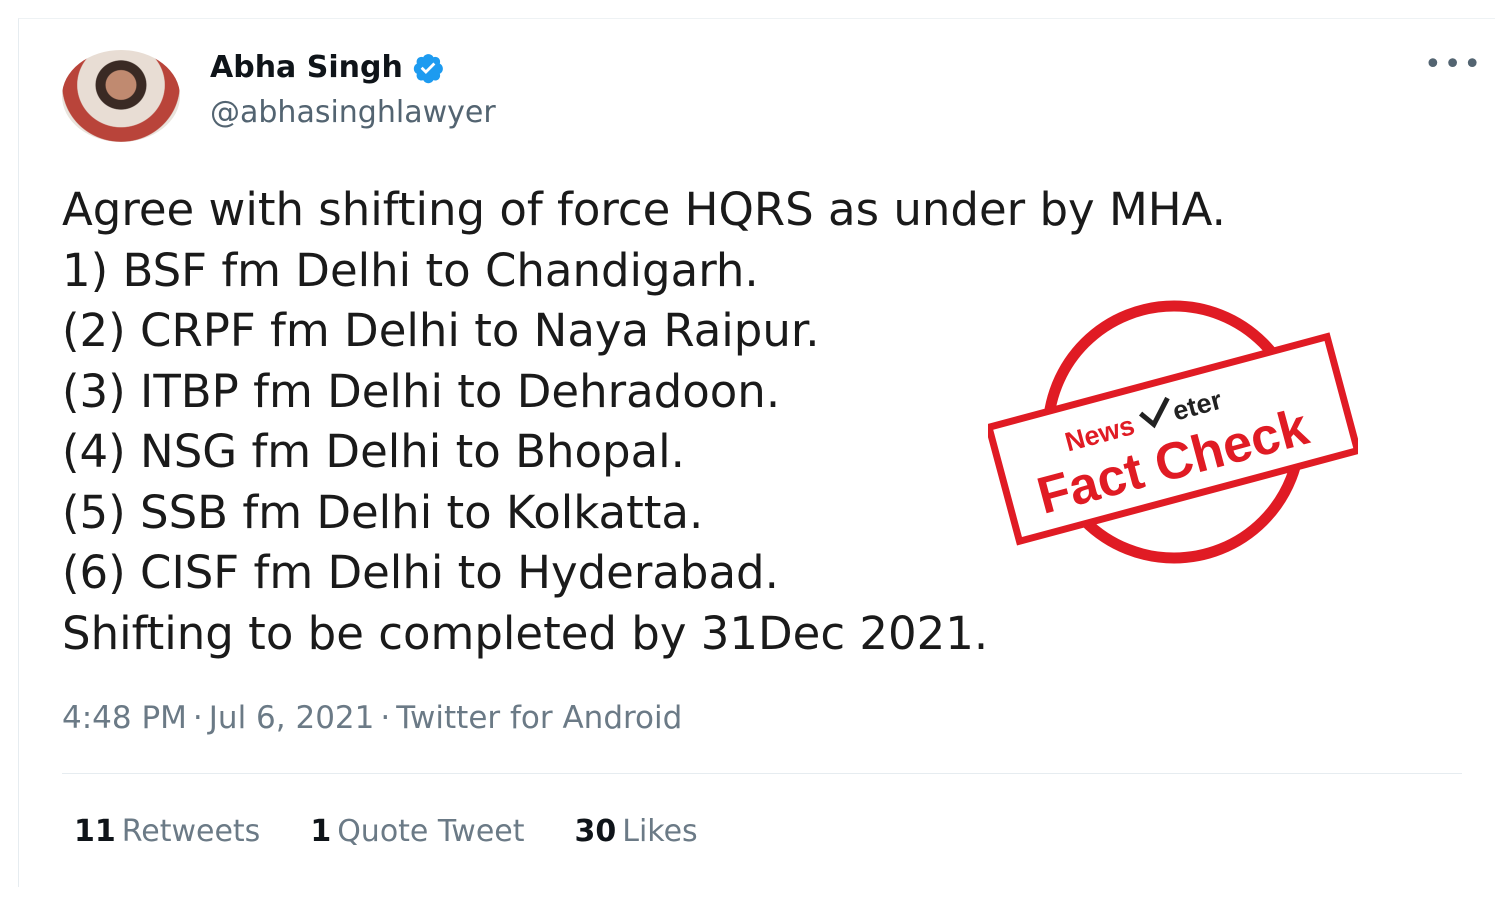  I want to click on quote-tweets-stat: 1 Quote Tweet, so click(417, 831).